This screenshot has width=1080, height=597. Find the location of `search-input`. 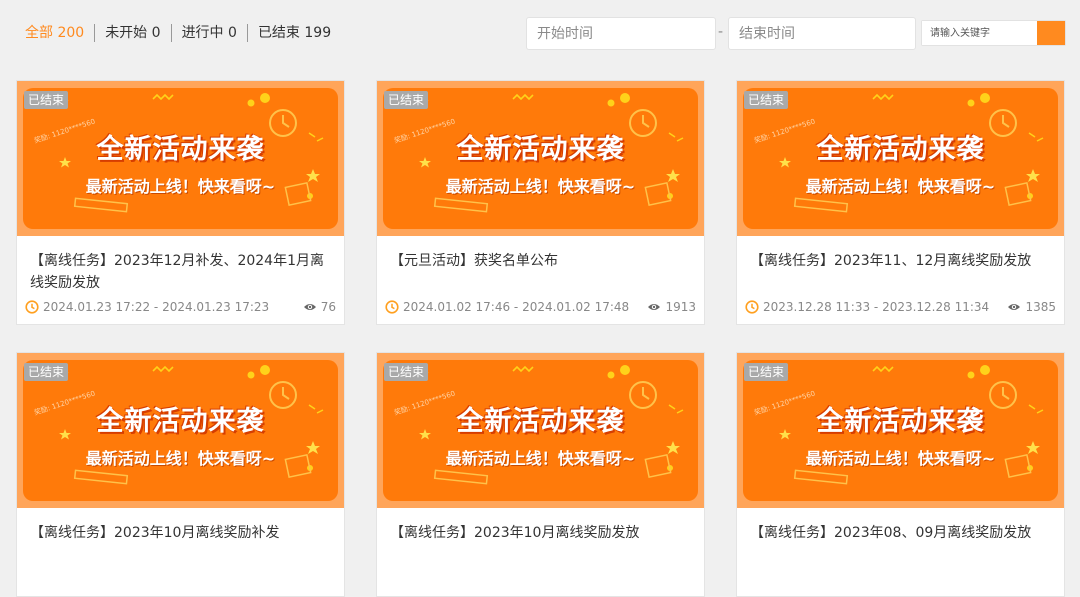

search-input is located at coordinates (979, 33).